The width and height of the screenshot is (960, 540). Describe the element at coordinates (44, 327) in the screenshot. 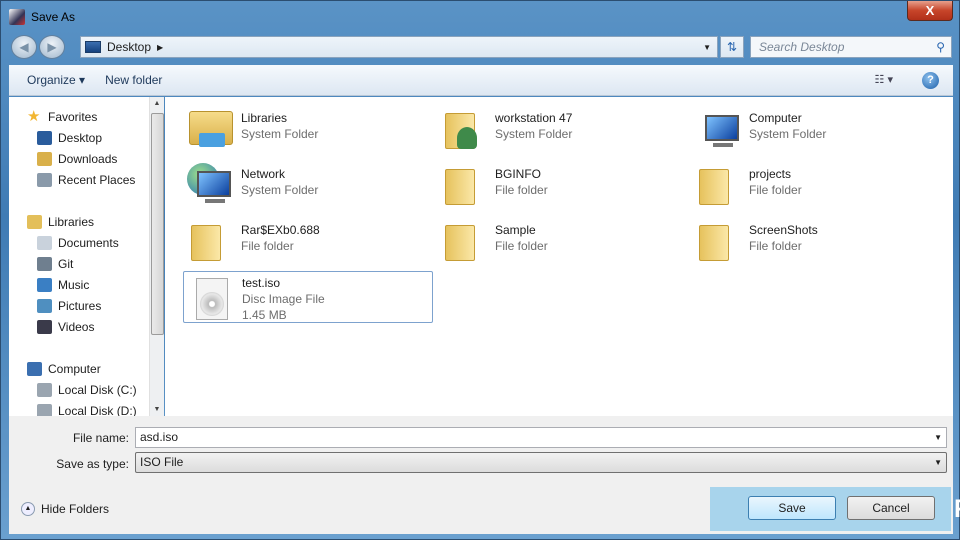

I see `videos-icon` at that location.